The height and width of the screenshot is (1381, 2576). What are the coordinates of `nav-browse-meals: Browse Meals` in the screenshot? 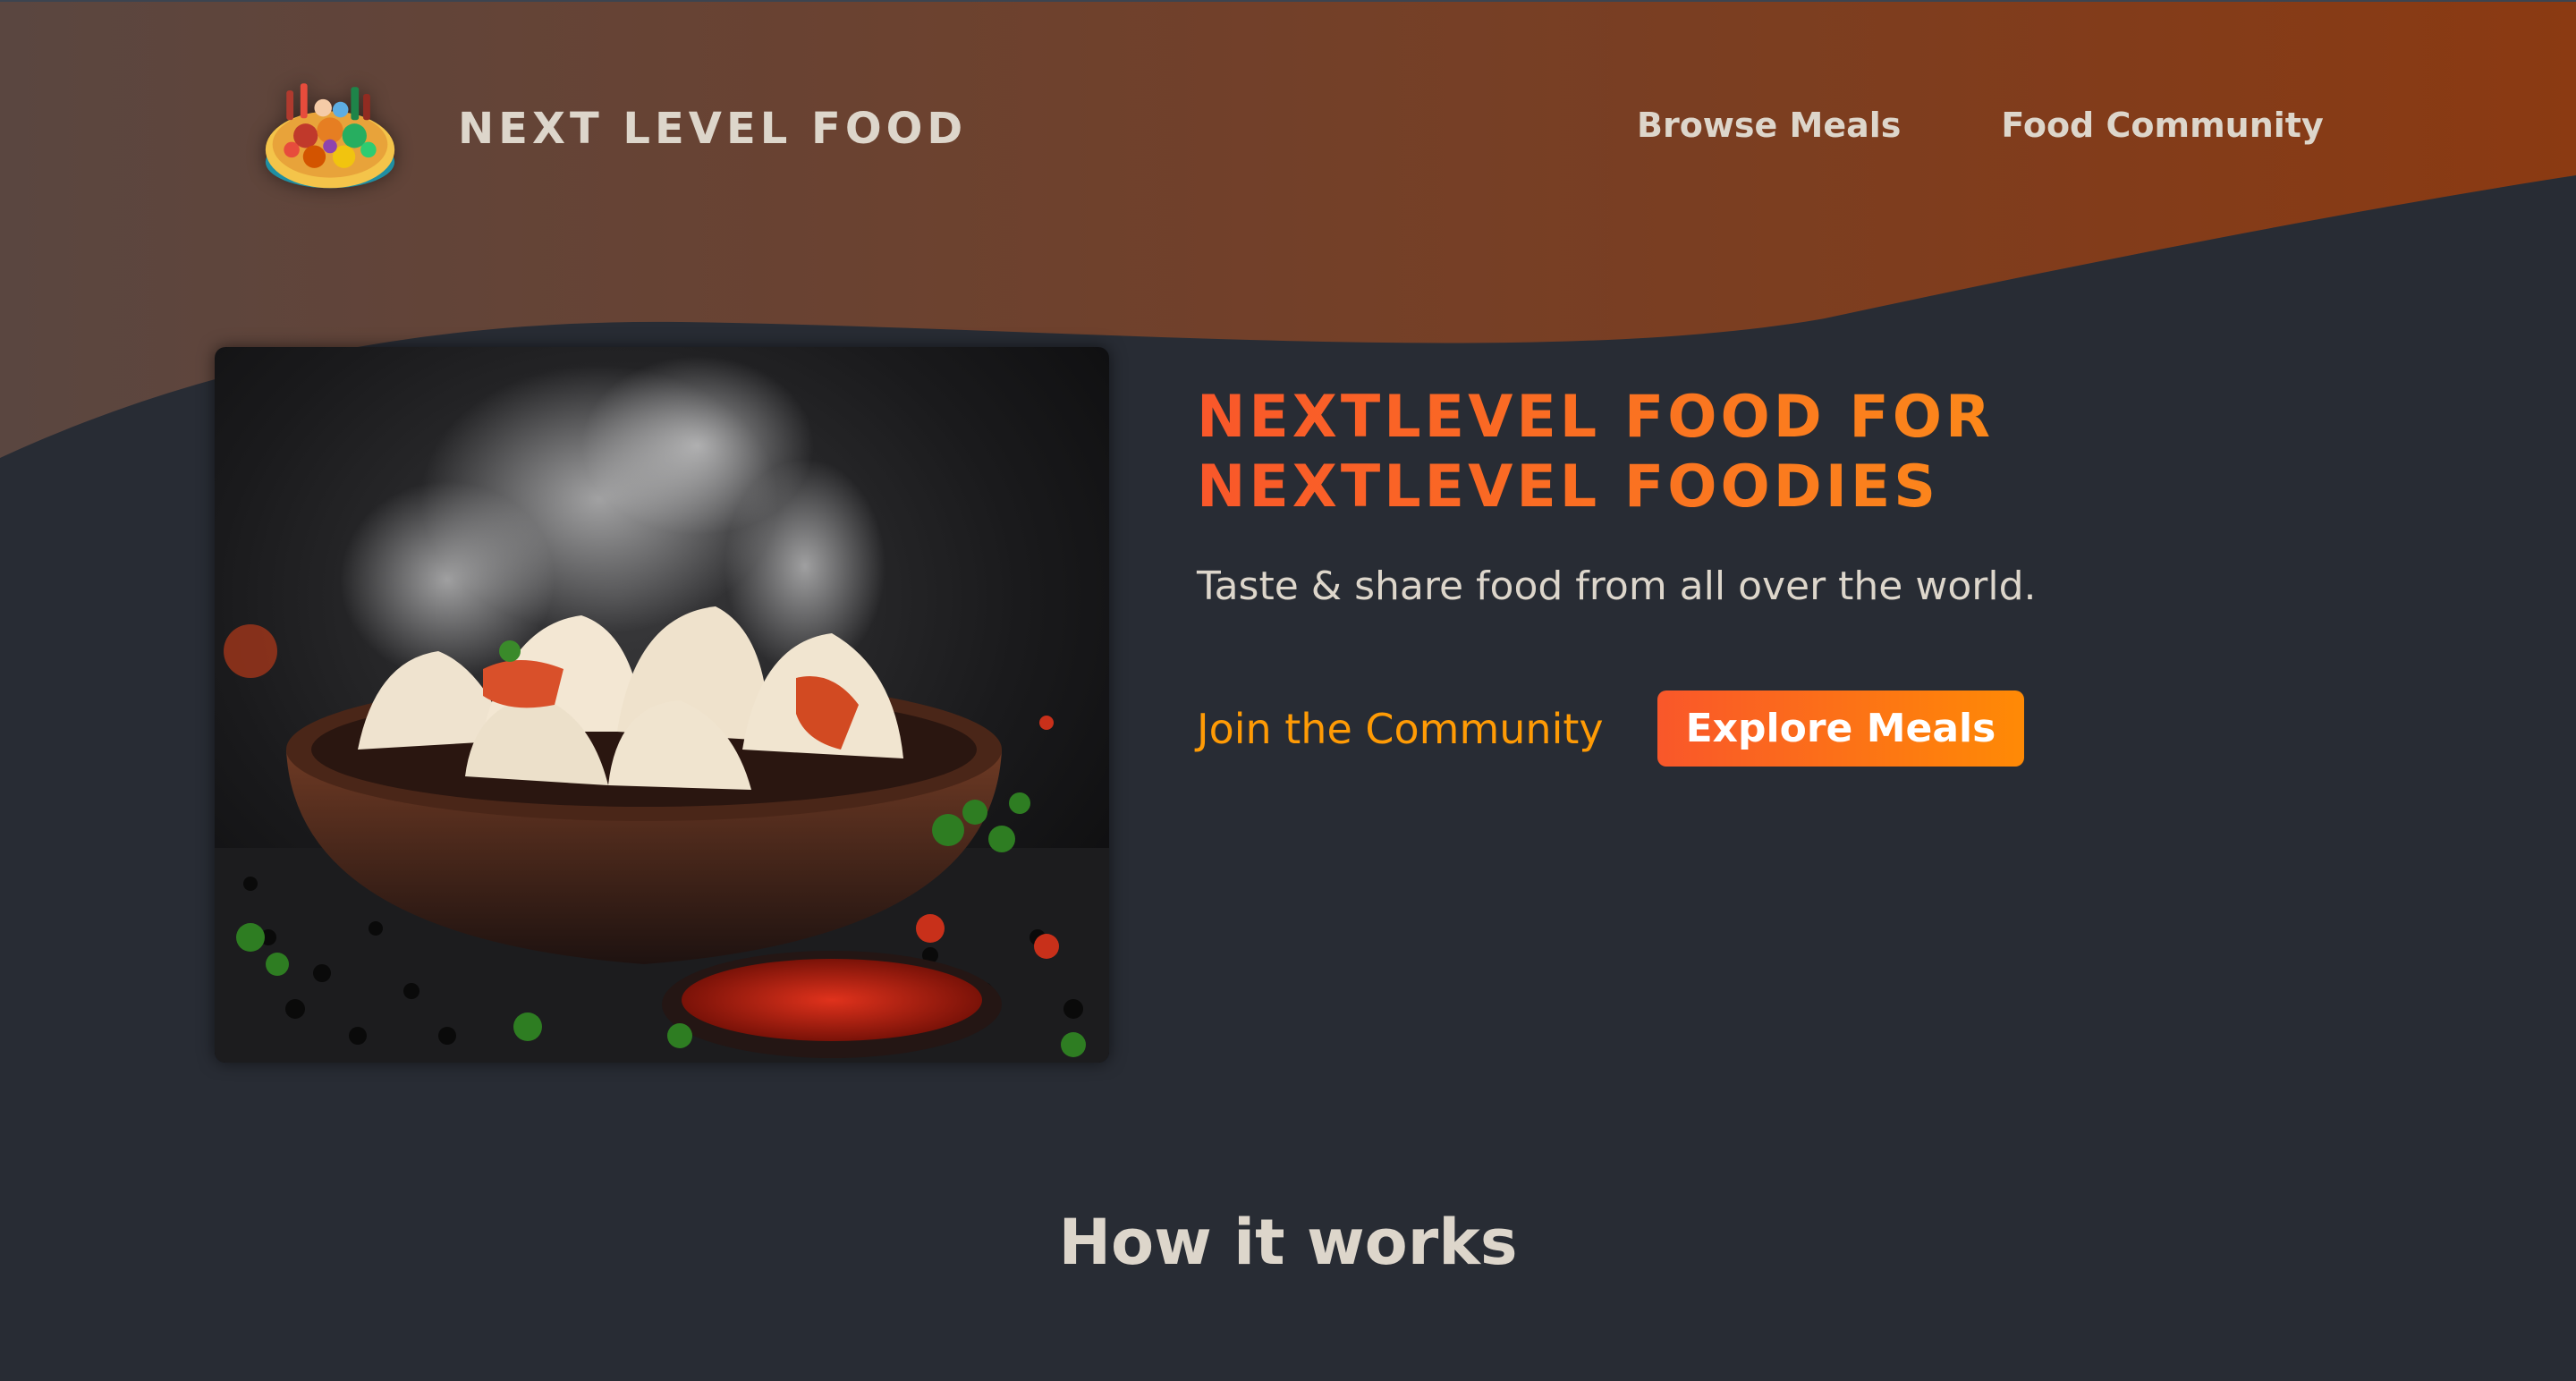 It's located at (1769, 125).